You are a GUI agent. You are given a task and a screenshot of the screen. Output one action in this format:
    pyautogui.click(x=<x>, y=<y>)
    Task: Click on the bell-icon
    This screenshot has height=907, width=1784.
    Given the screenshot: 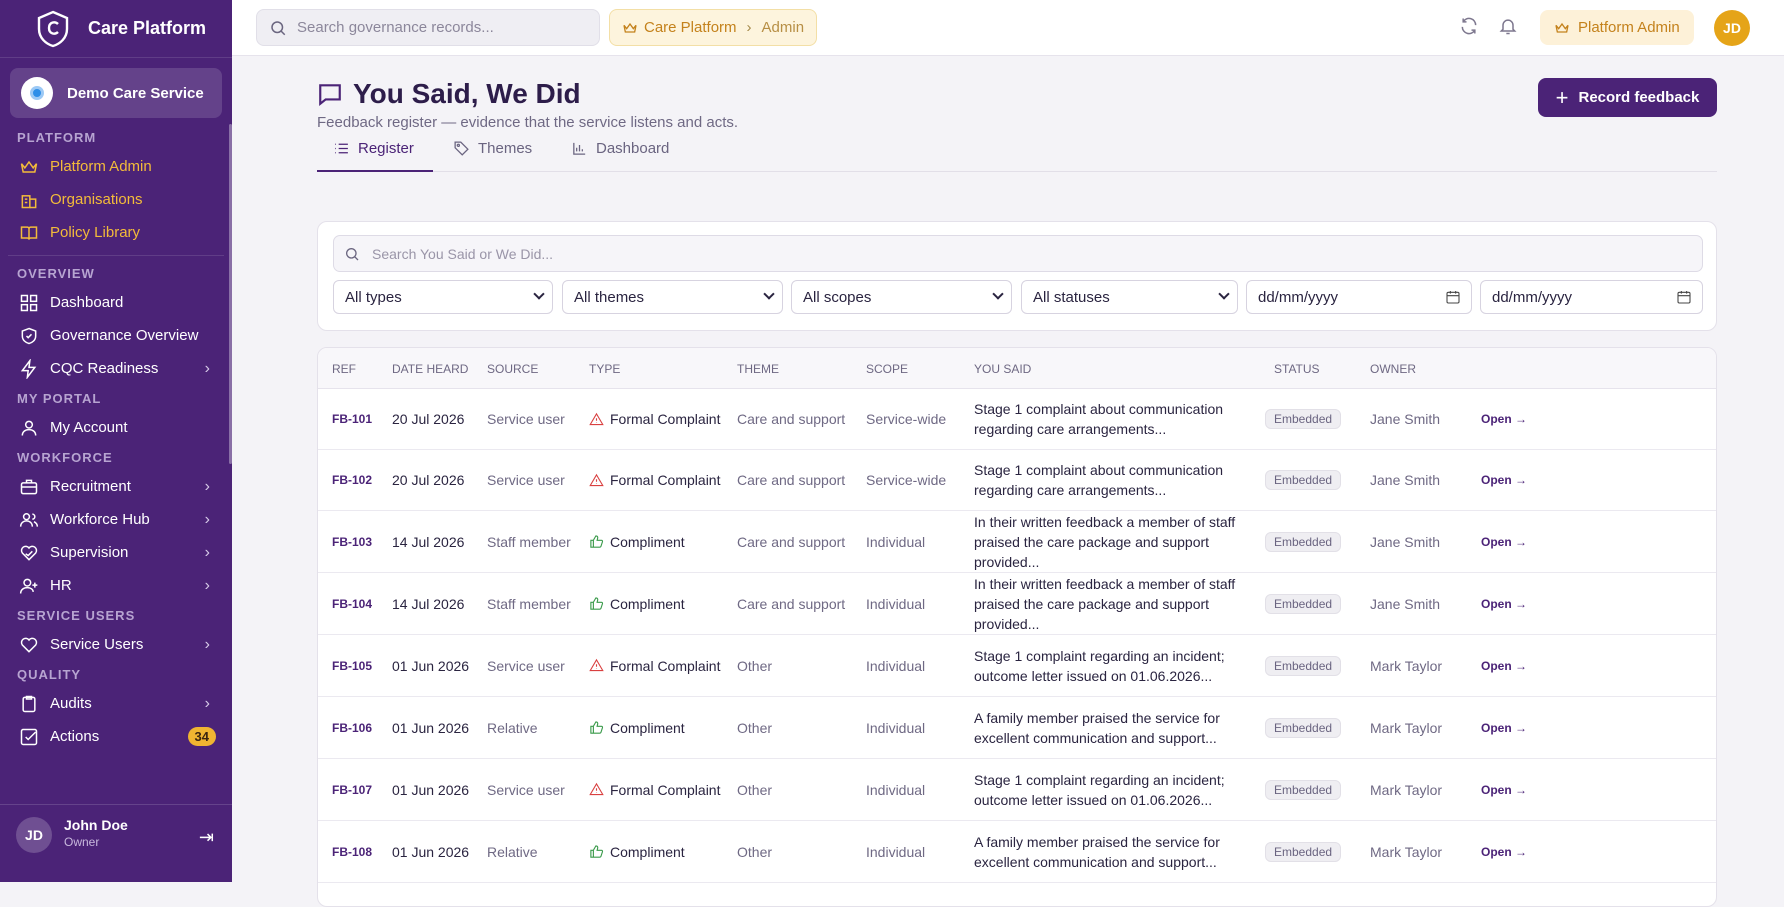 What is the action you would take?
    pyautogui.click(x=1509, y=27)
    